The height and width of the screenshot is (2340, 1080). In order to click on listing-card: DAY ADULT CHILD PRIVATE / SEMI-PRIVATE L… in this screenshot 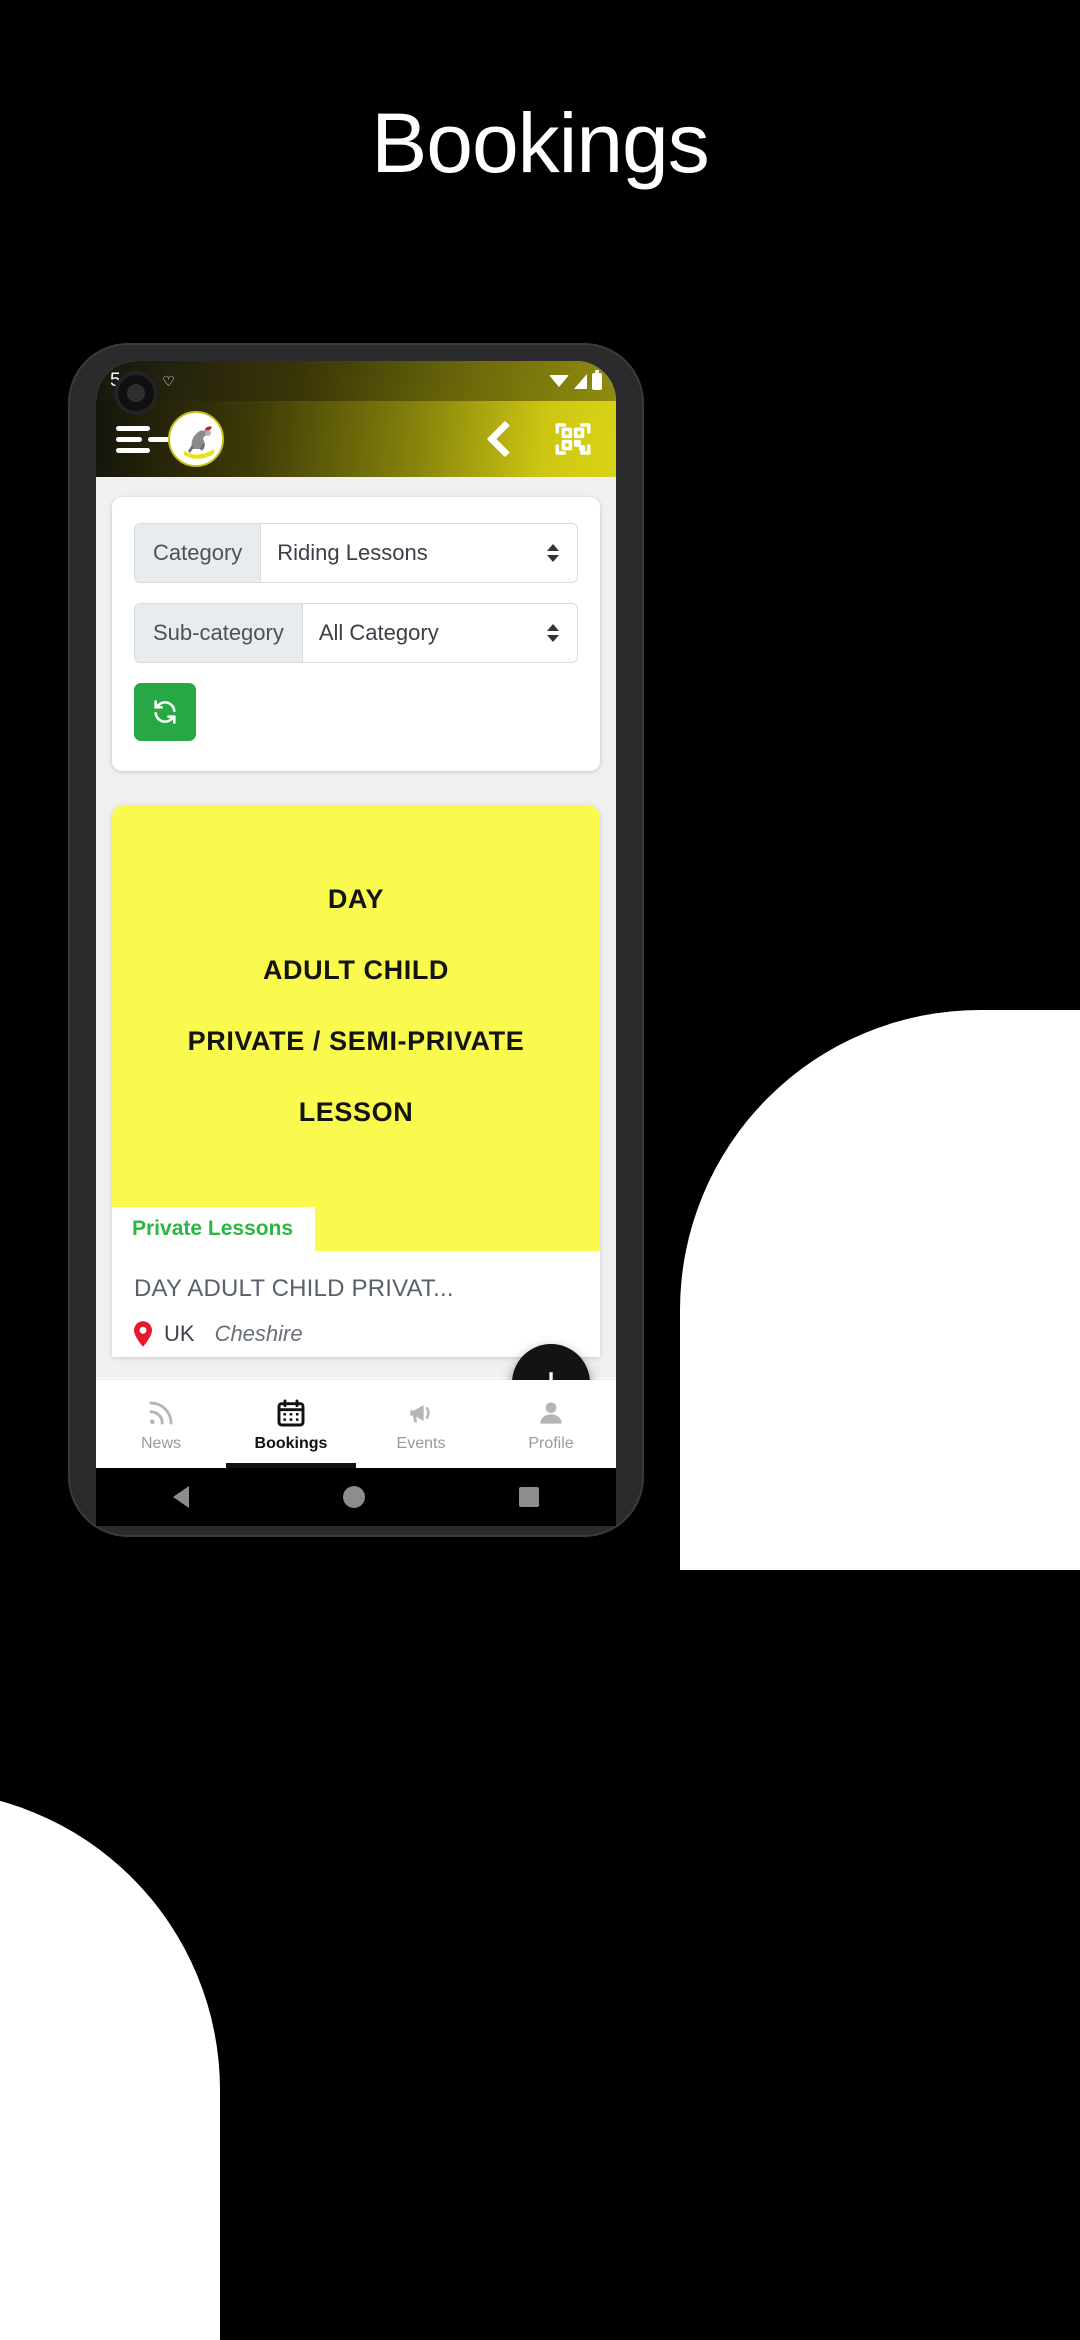, I will do `click(356, 1081)`.